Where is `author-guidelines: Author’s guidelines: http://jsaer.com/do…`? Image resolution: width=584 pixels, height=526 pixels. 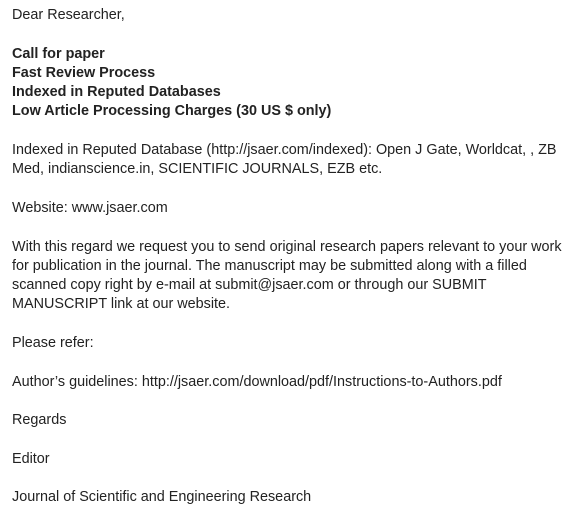 author-guidelines: Author’s guidelines: http://jsaer.com/do… is located at coordinates (257, 381).